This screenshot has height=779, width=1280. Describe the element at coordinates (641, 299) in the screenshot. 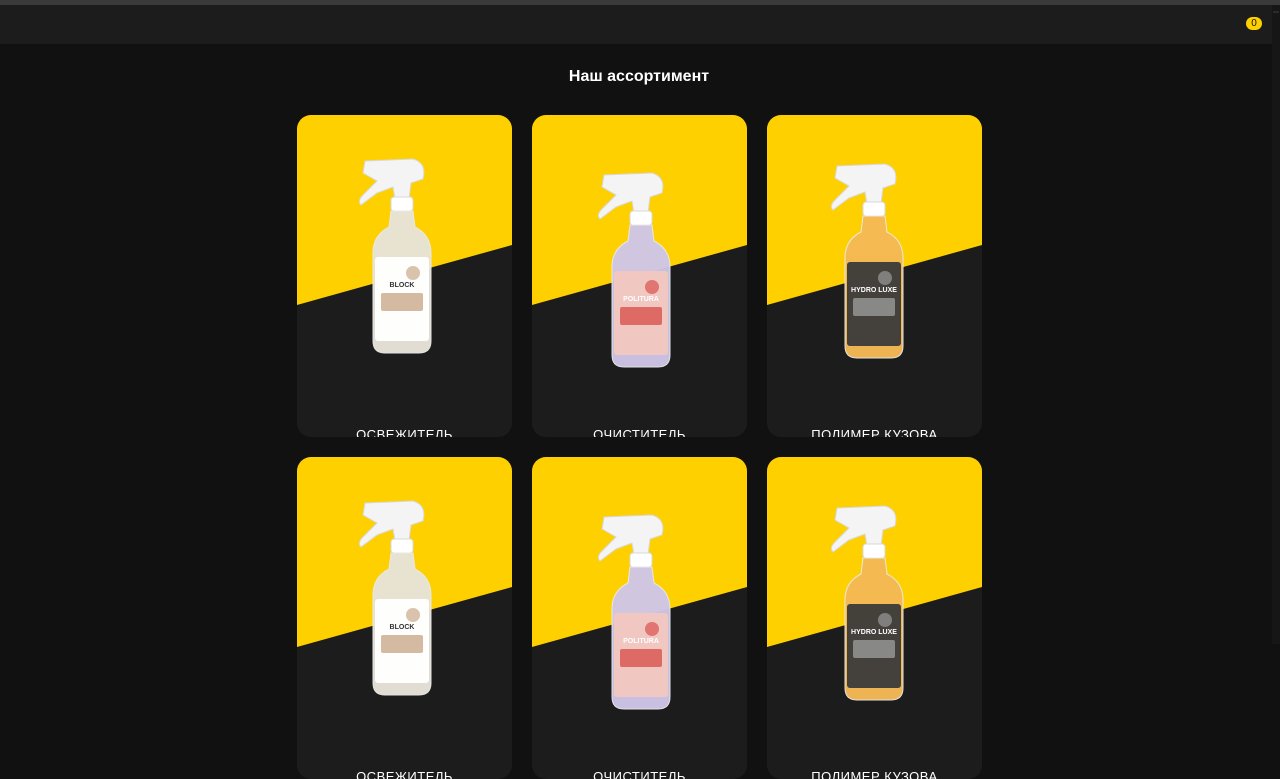

I see `bottle-brand-text: POLITURA` at that location.